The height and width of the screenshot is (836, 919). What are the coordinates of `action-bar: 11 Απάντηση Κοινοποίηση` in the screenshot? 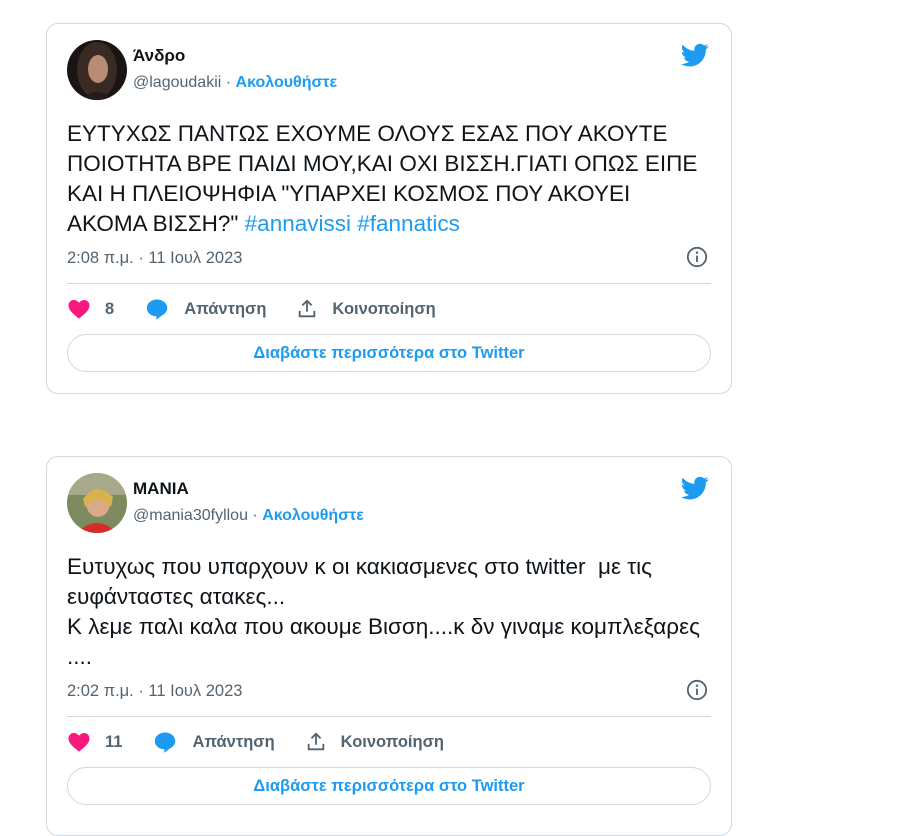 It's located at (255, 742).